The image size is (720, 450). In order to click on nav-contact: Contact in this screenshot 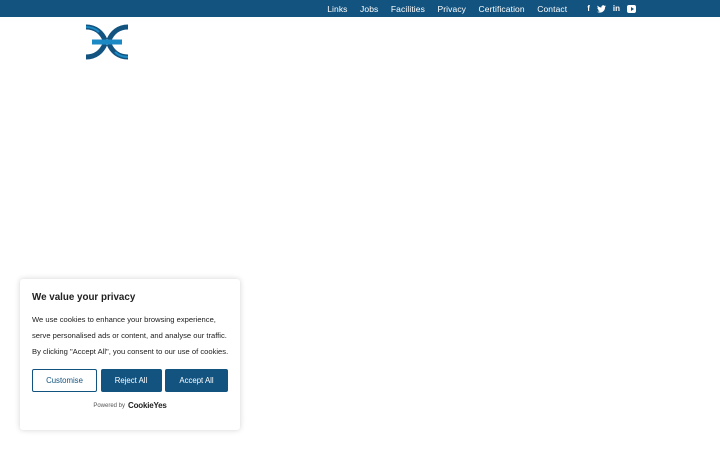, I will do `click(552, 9)`.